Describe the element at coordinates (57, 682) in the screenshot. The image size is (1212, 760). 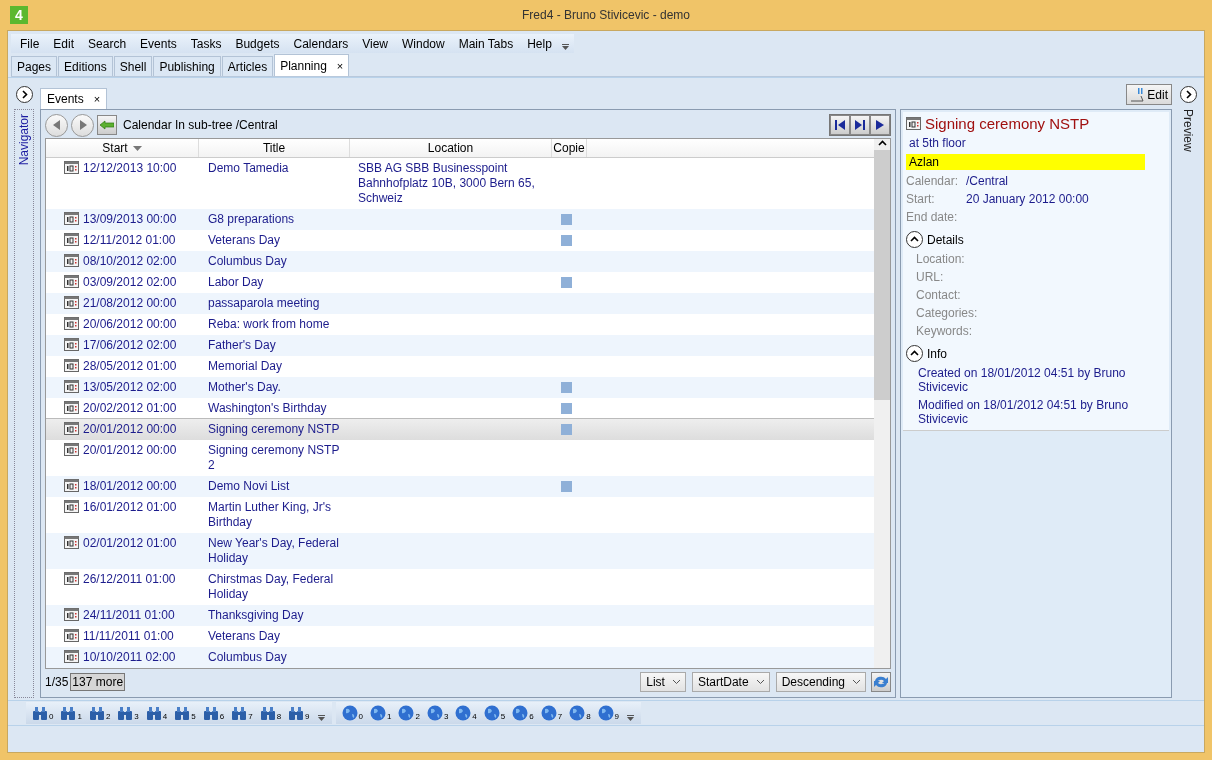
I see `result-count: 1/35` at that location.